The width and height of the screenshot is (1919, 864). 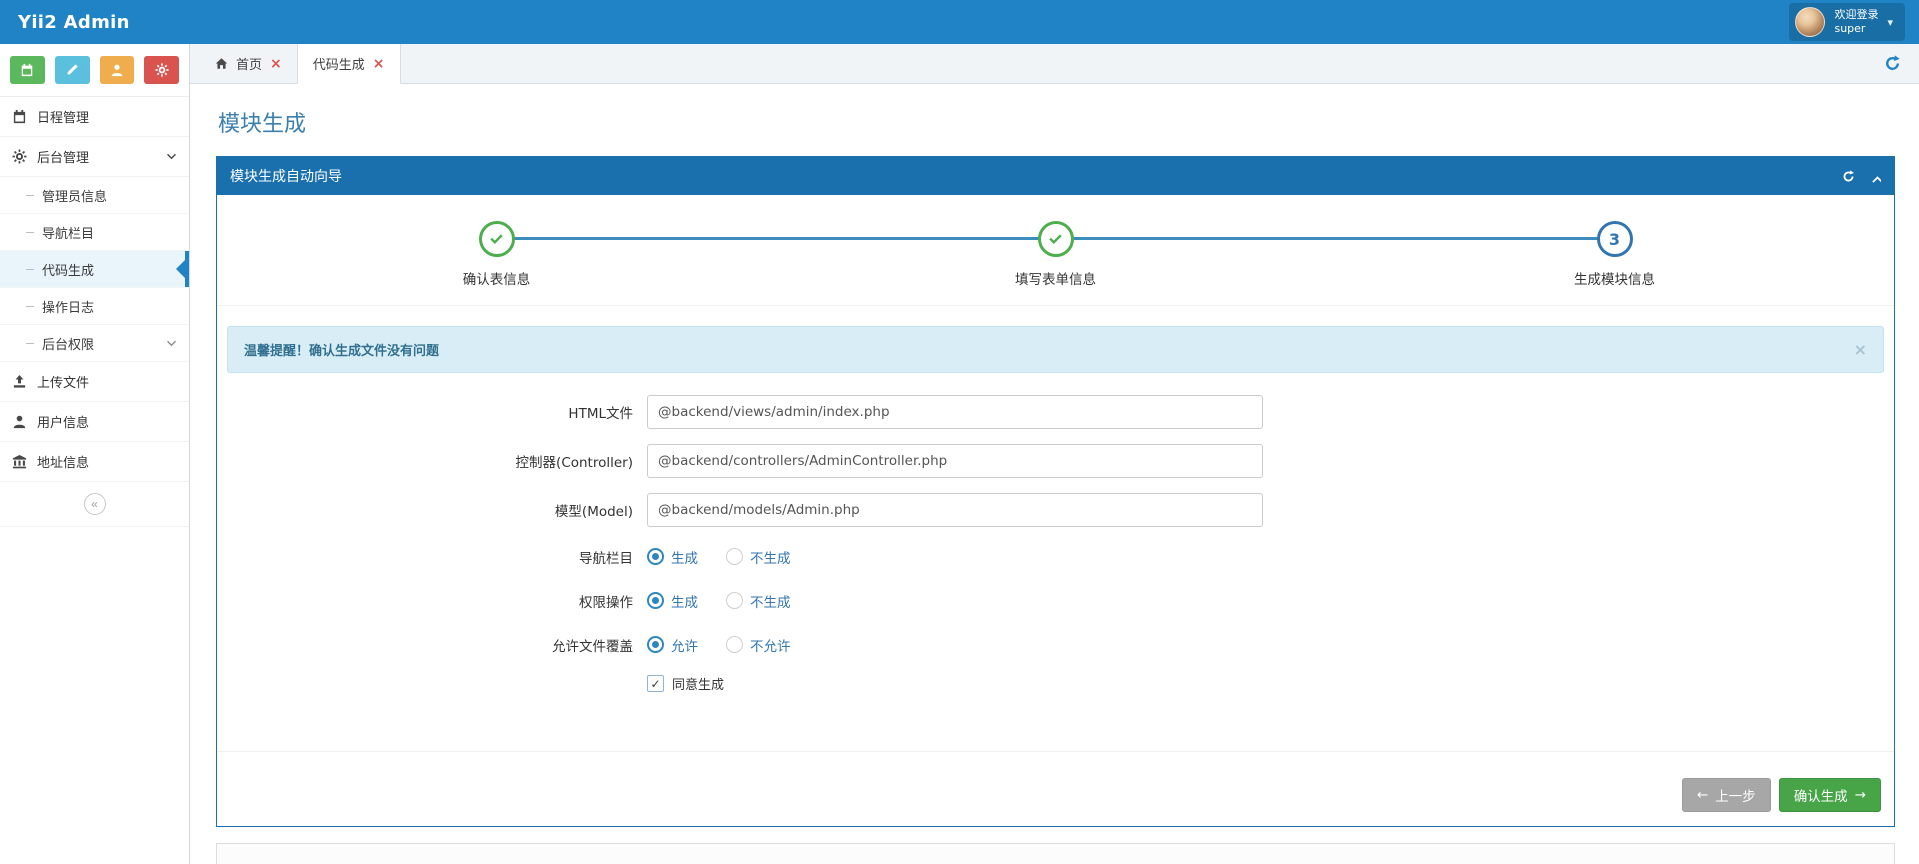 I want to click on avatar, so click(x=1810, y=22).